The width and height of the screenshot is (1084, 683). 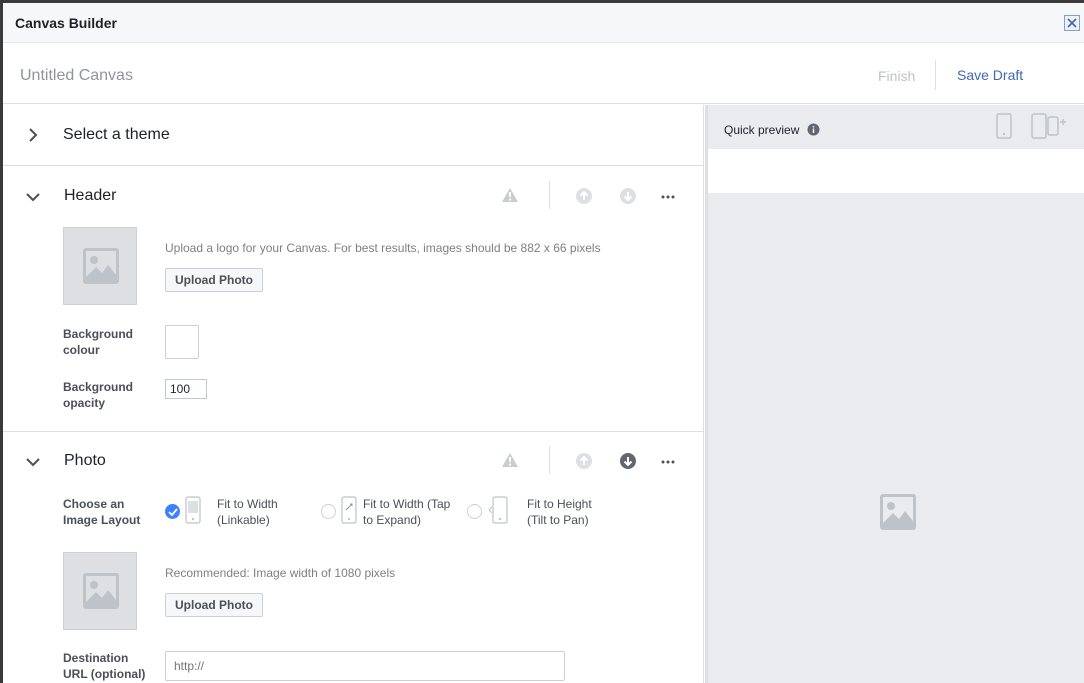 I want to click on background-colour-label-line2: colour, so click(x=81, y=350).